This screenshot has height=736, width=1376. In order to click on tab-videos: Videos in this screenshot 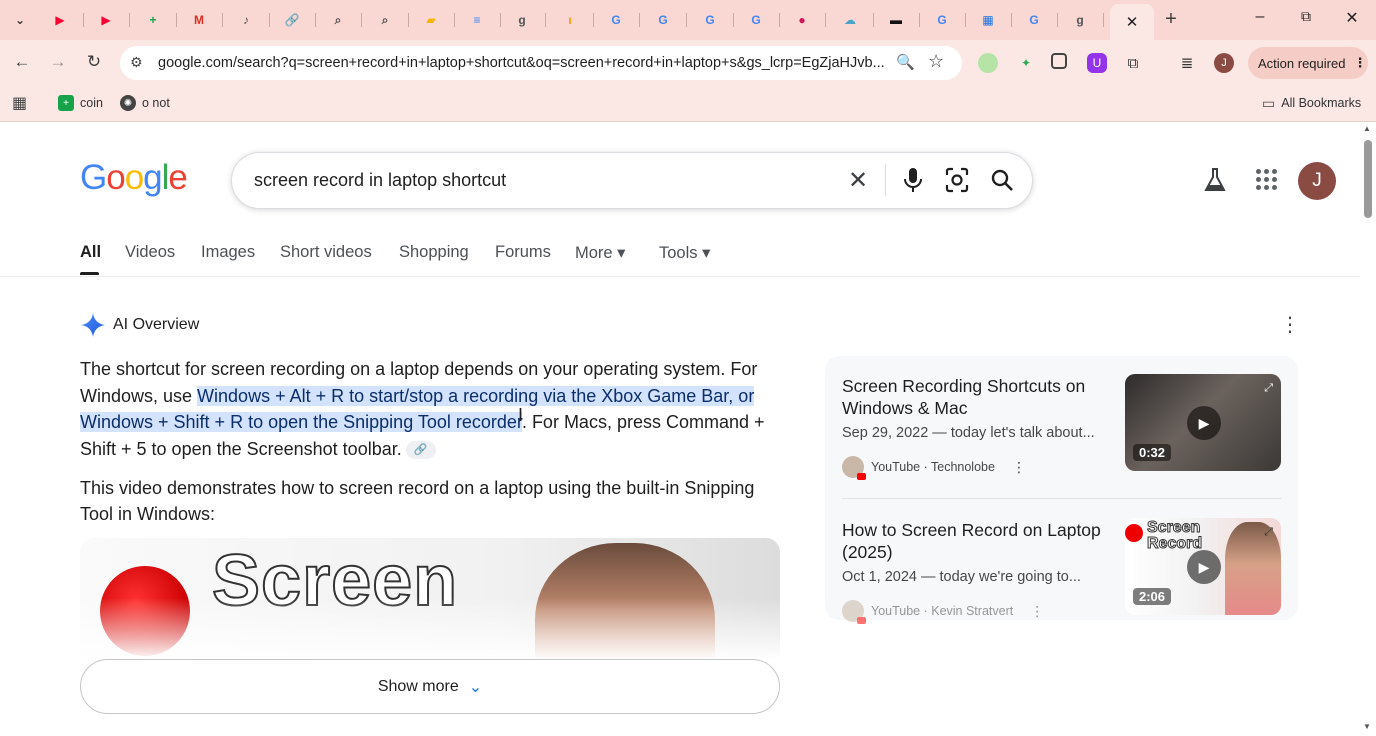, I will do `click(150, 252)`.